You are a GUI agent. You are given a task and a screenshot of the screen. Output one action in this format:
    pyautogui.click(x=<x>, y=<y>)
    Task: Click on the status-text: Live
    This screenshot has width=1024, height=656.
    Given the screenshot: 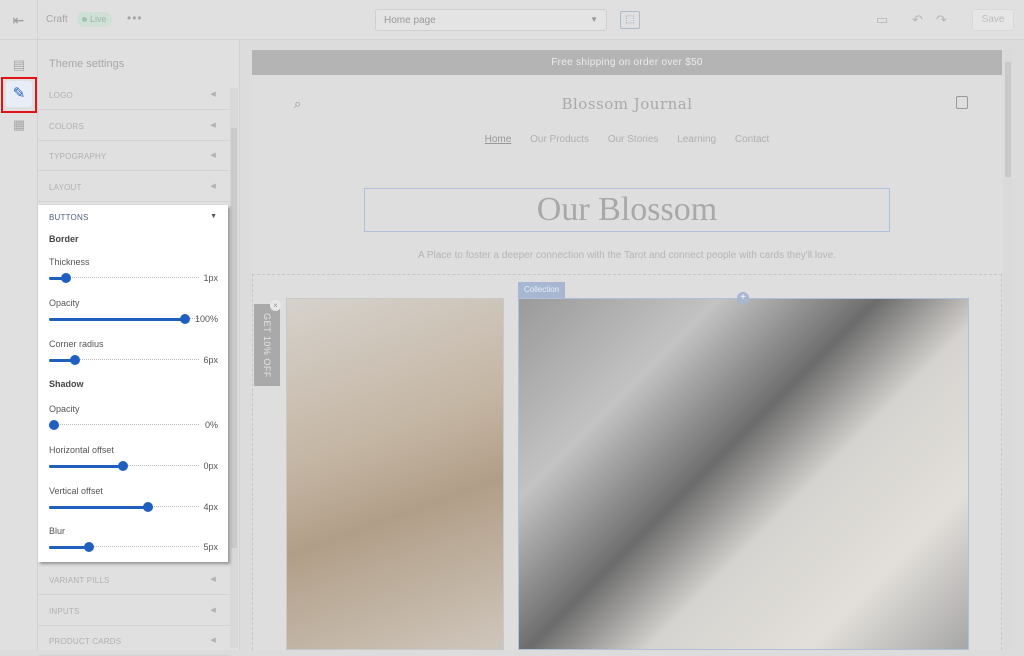 What is the action you would take?
    pyautogui.click(x=98, y=19)
    